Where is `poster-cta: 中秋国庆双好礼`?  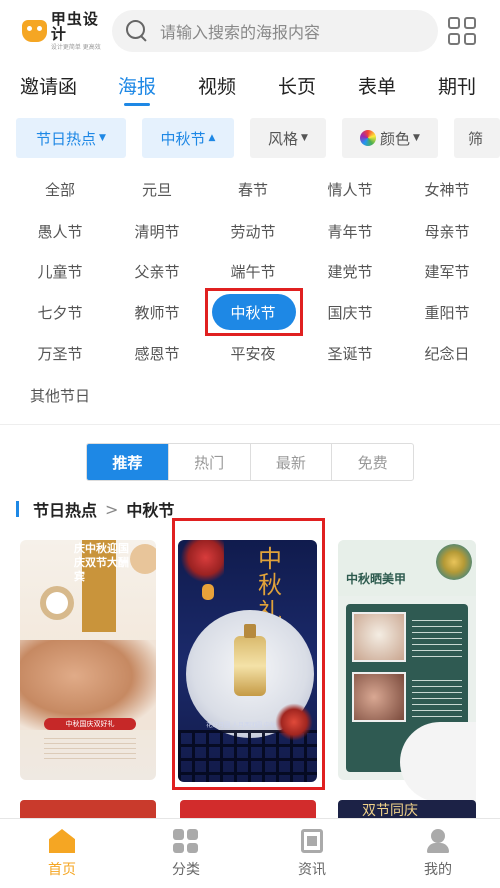
poster-cta: 中秋国庆双好礼 is located at coordinates (90, 724).